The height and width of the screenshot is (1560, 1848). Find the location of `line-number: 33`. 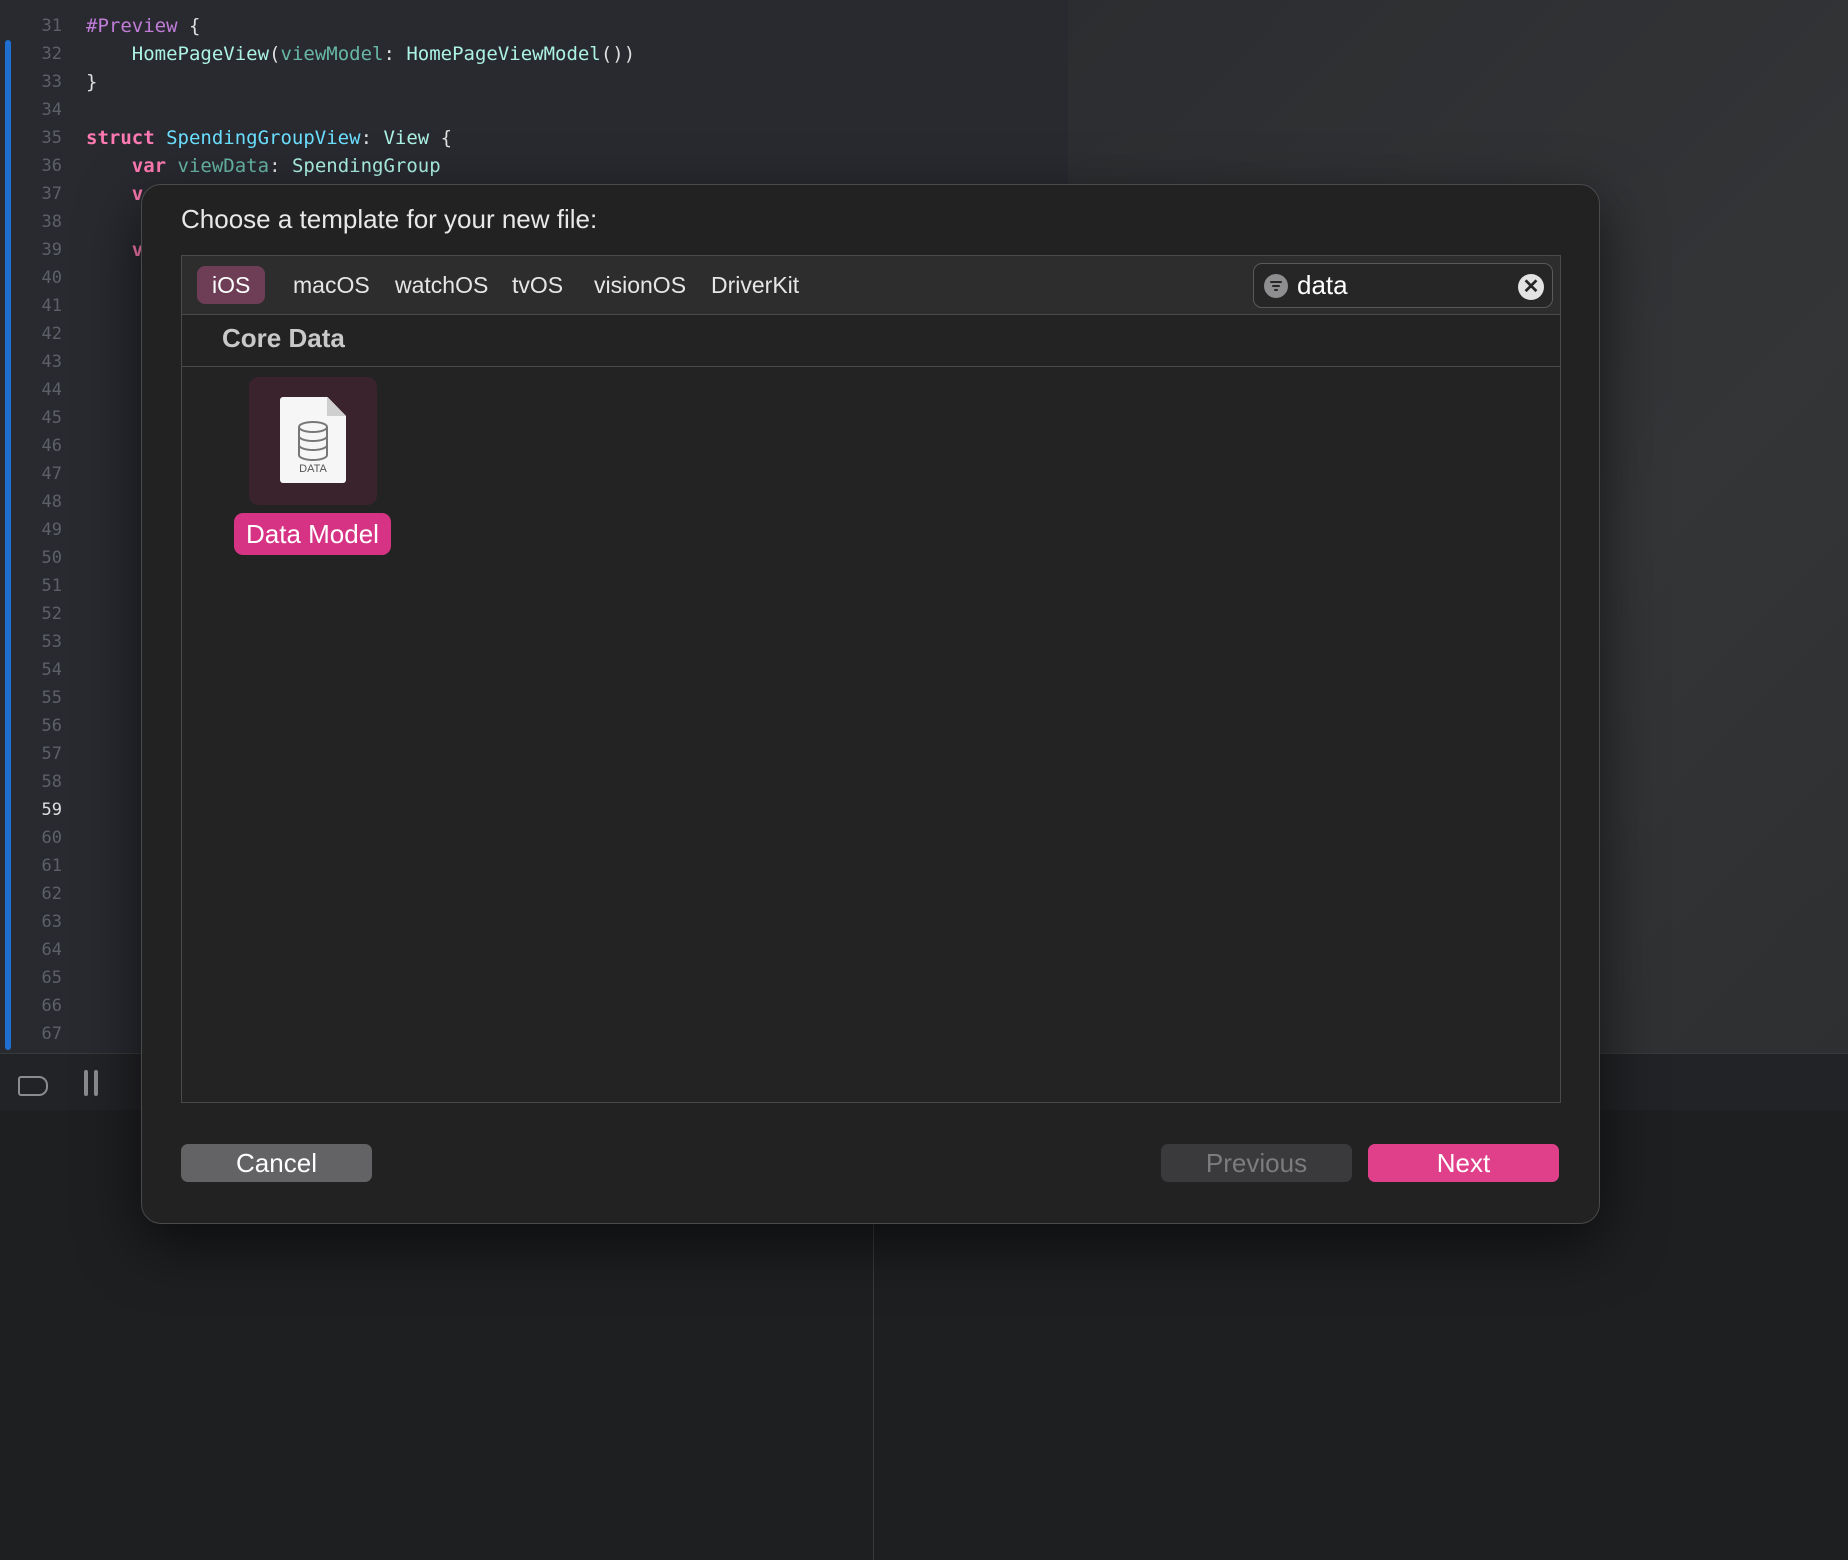

line-number: 33 is located at coordinates (51, 82).